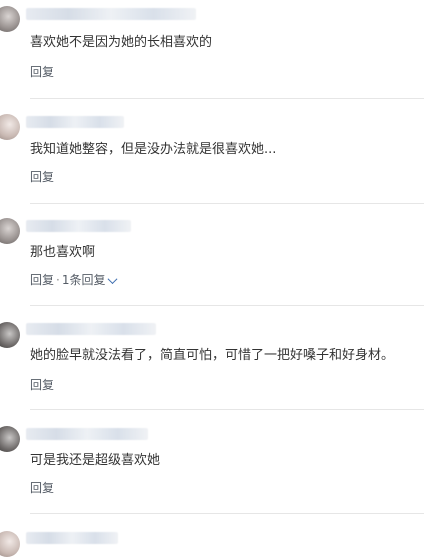 The width and height of the screenshot is (424, 557). What do you see at coordinates (95, 460) in the screenshot?
I see `comment-text: 可是我还是超级喜欢她` at bounding box center [95, 460].